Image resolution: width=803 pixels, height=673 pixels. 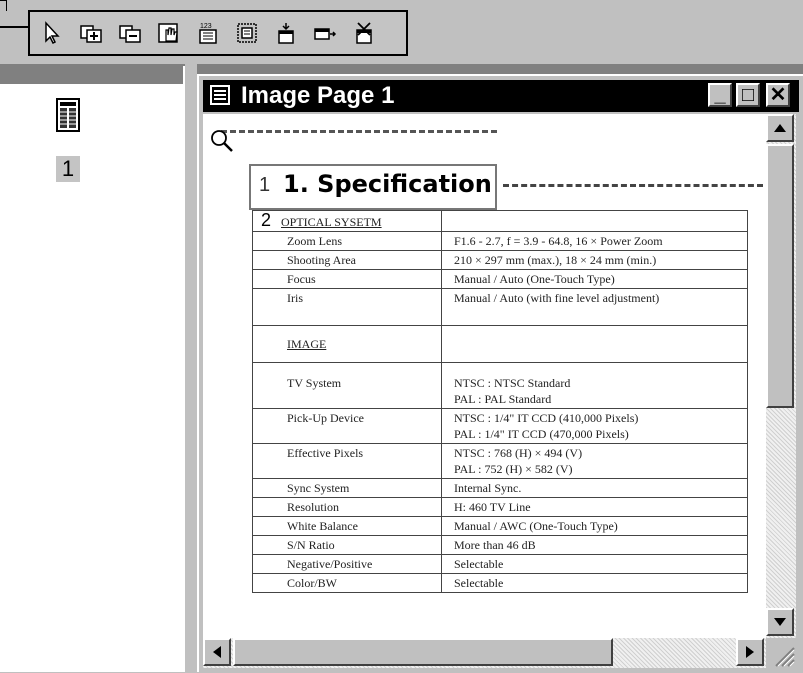 I want to click on zone-number: 2, so click(x=266, y=220).